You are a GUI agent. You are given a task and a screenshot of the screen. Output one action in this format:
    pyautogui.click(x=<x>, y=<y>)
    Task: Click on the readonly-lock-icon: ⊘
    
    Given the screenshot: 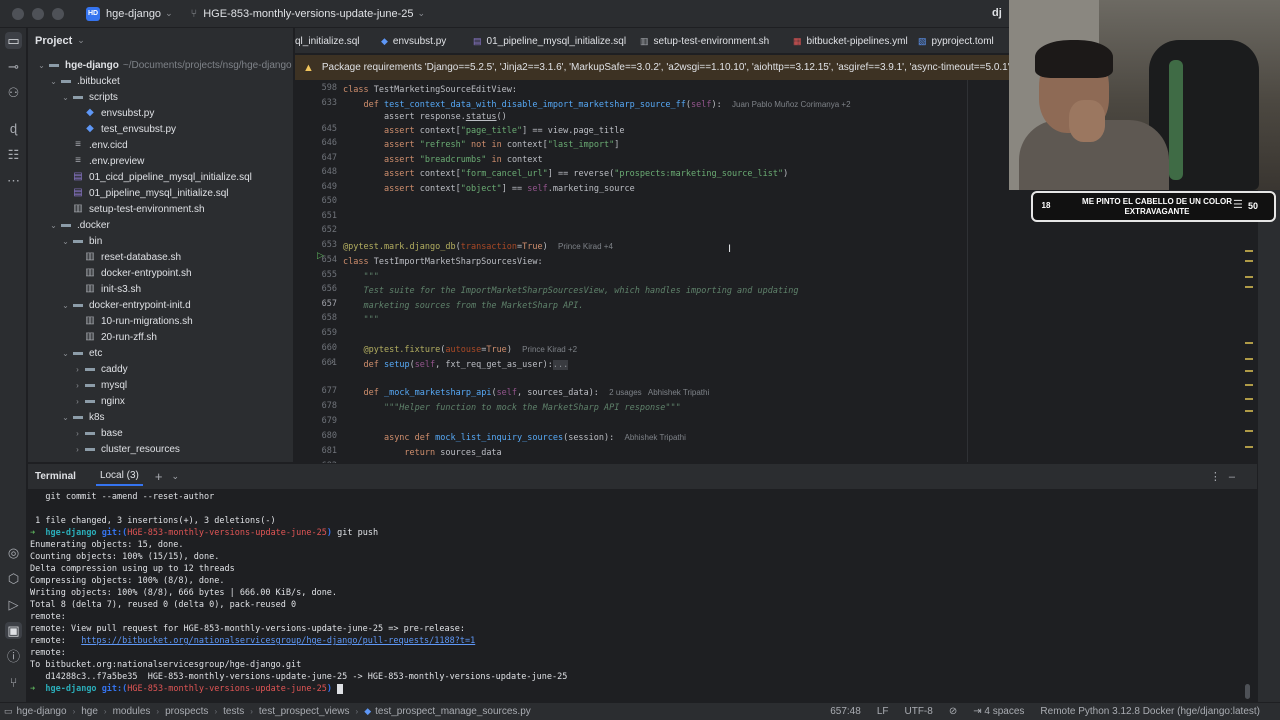 What is the action you would take?
    pyautogui.click(x=953, y=711)
    